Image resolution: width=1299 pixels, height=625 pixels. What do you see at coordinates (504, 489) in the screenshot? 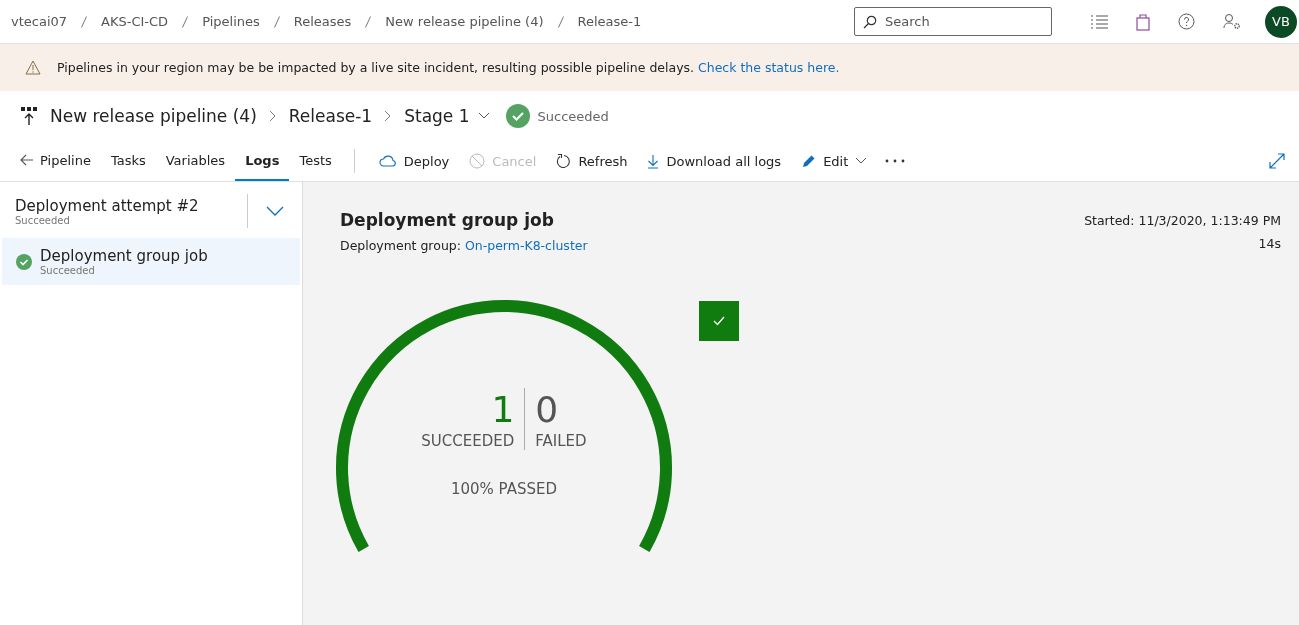
I see `pass-rate: 100% PASSED` at bounding box center [504, 489].